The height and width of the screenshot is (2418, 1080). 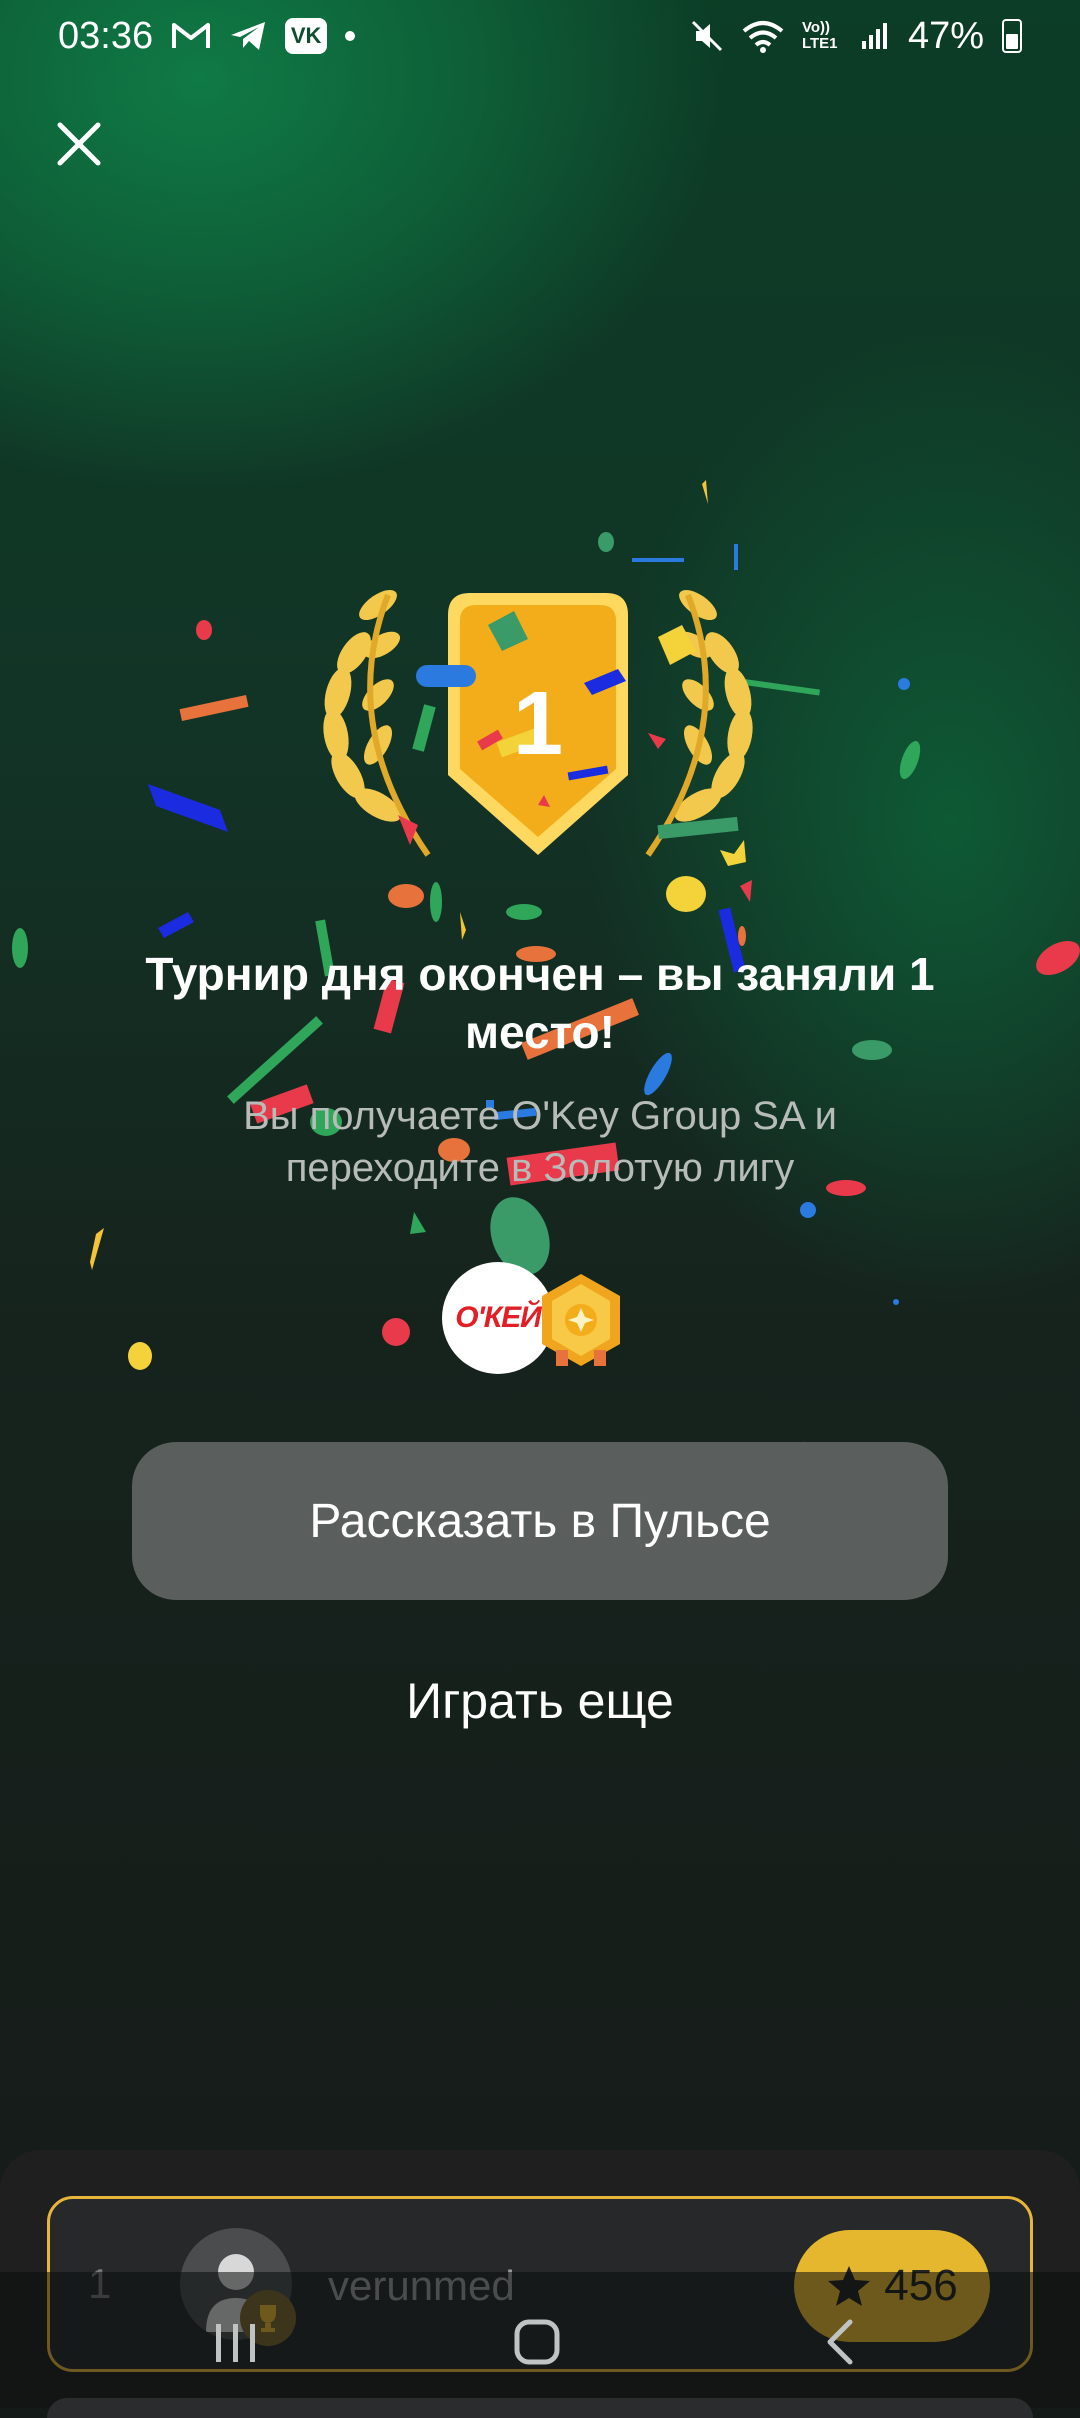 I want to click on recent-apps-button, so click(x=236, y=2342).